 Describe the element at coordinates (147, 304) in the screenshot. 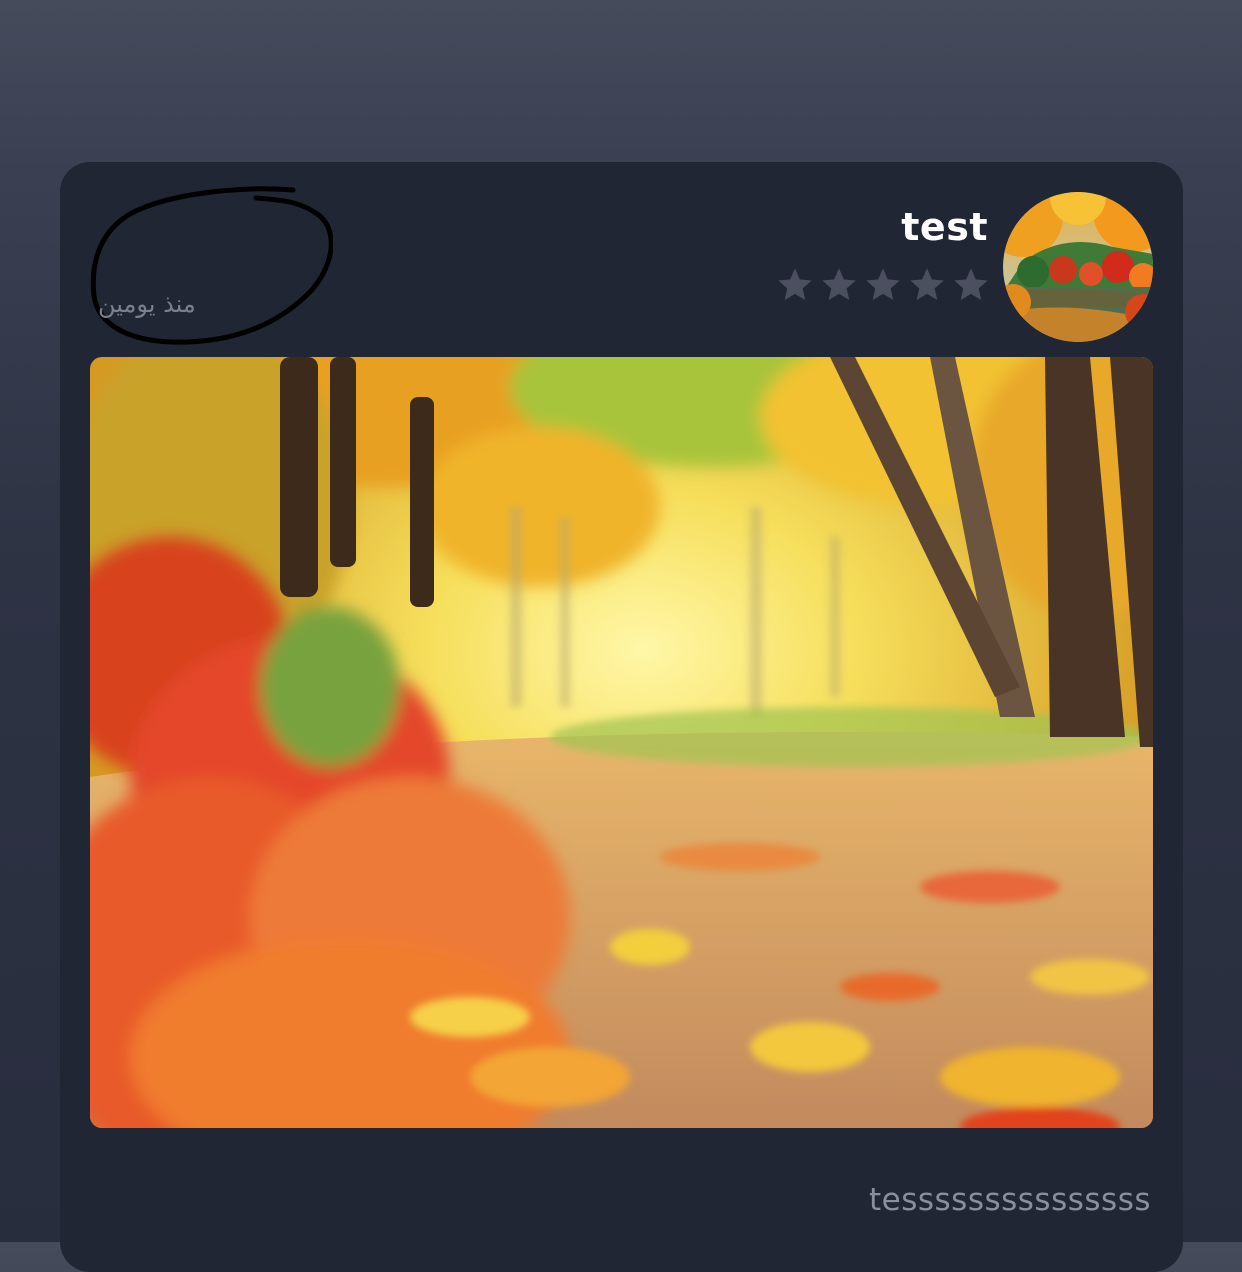

I see `post-time: منذ يومين` at that location.